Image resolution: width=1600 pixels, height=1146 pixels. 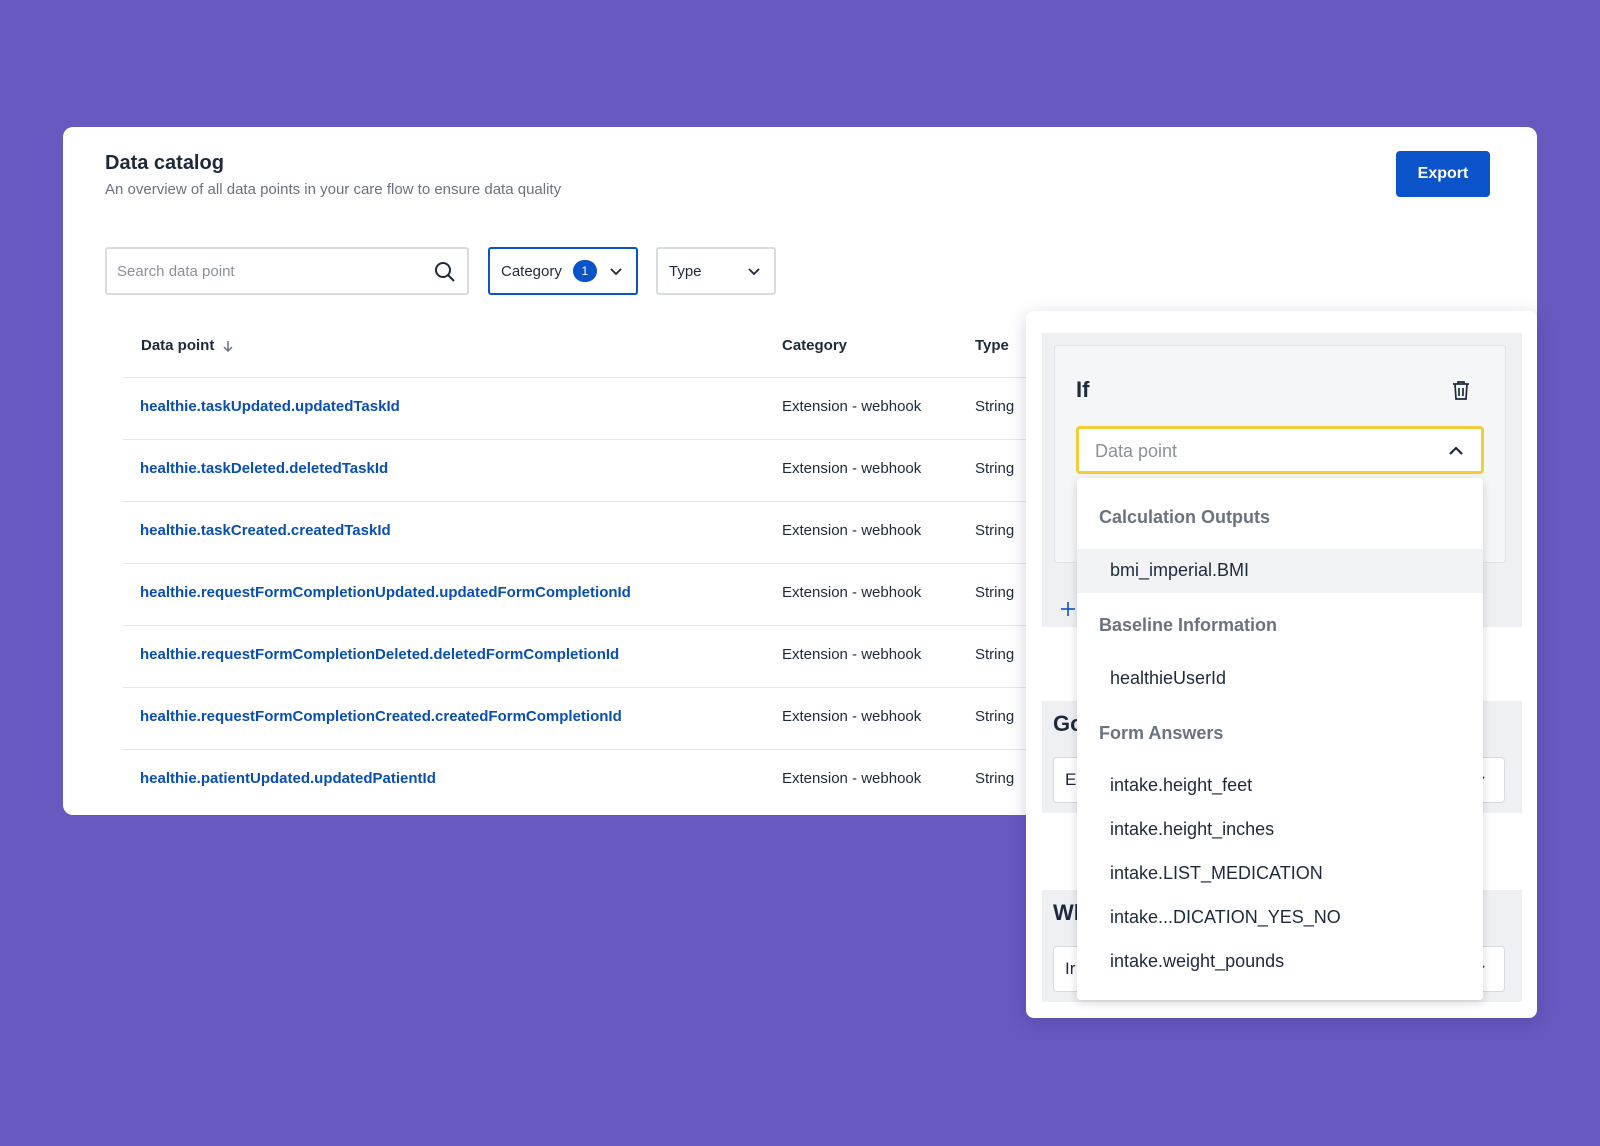 I want to click on dropdown-option: intake.height_inches, so click(x=1280, y=830).